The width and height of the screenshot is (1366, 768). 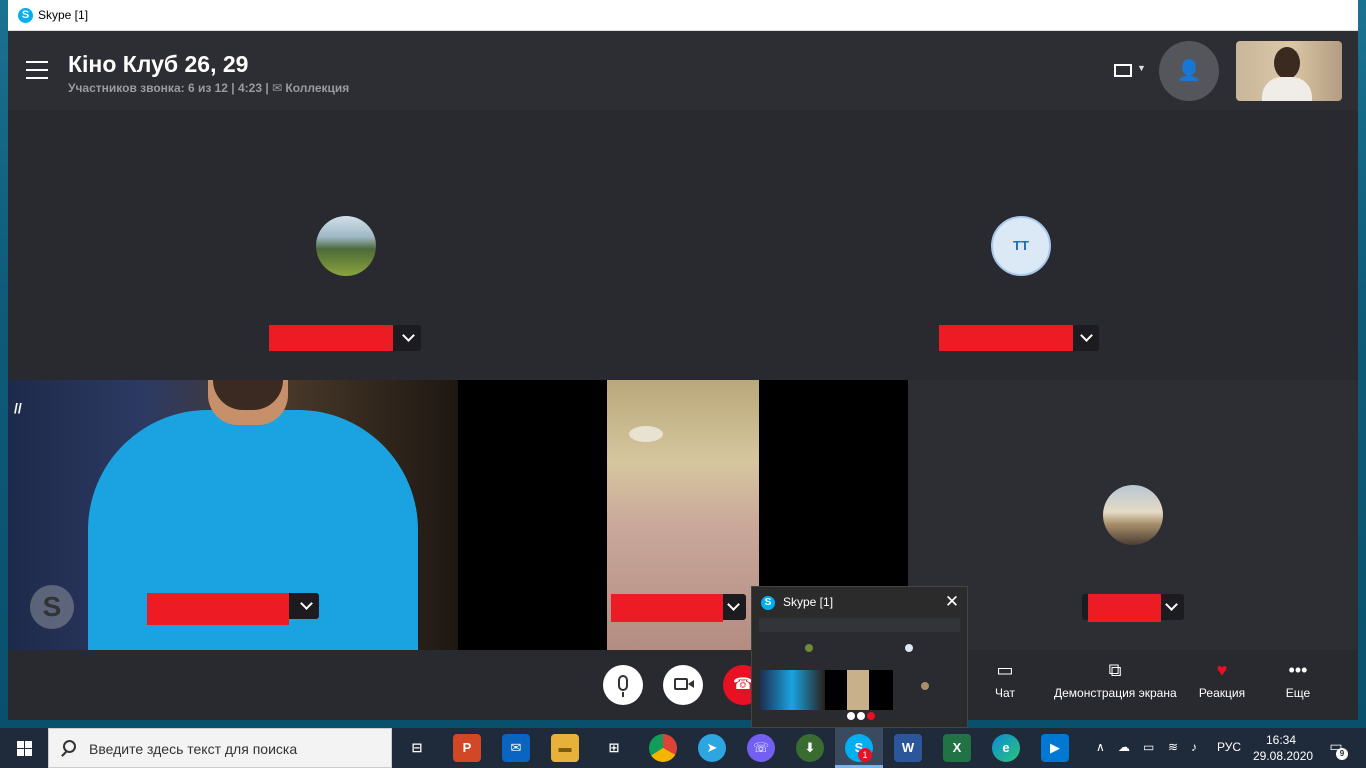 I want to click on tray-chevron-up-icon: ∧, so click(x=1100, y=747).